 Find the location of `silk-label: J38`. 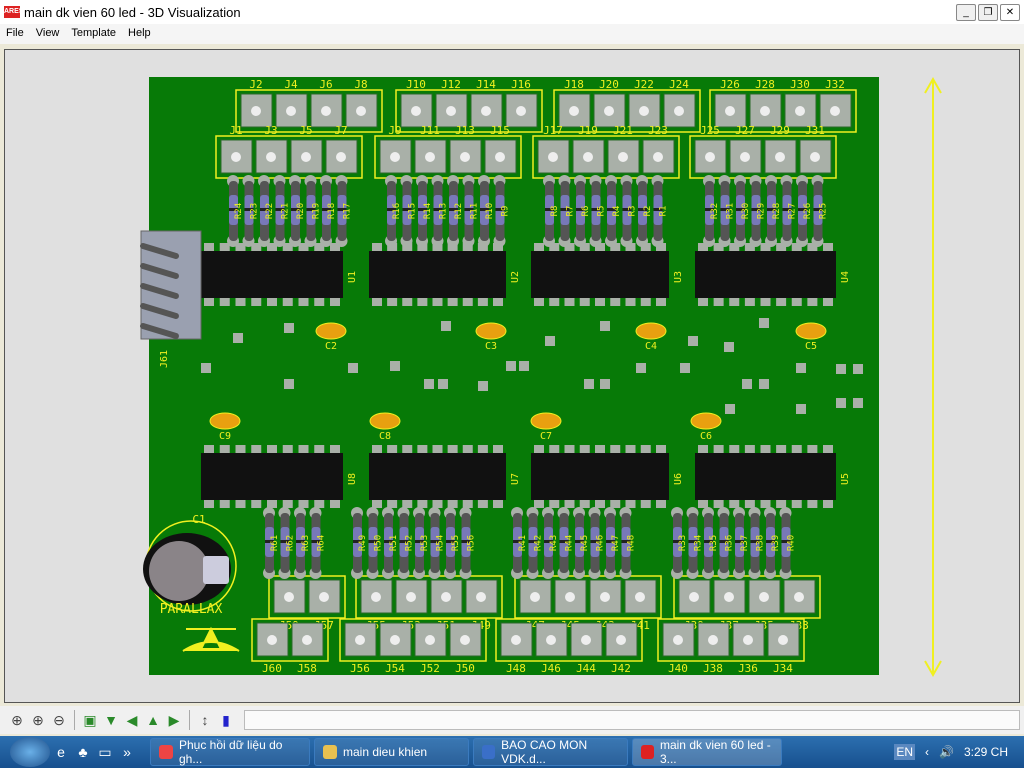

silk-label: J38 is located at coordinates (713, 668).